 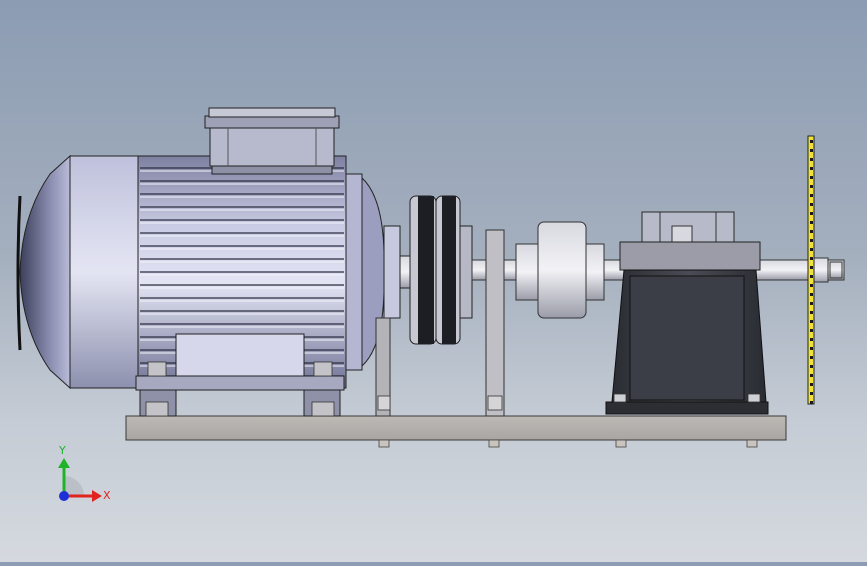 What do you see at coordinates (724, 313) in the screenshot?
I see `gearbox-housing` at bounding box center [724, 313].